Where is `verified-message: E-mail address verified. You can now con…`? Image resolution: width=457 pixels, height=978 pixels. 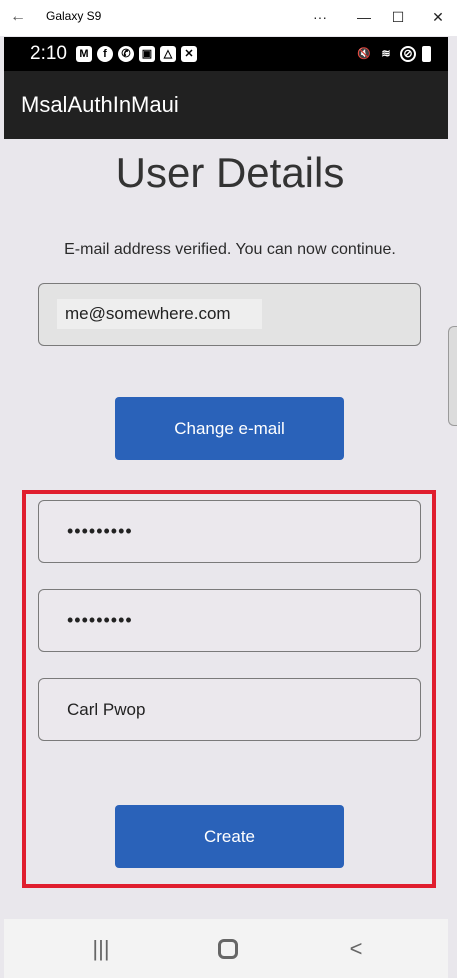 verified-message: E-mail address verified. You can now con… is located at coordinates (230, 249).